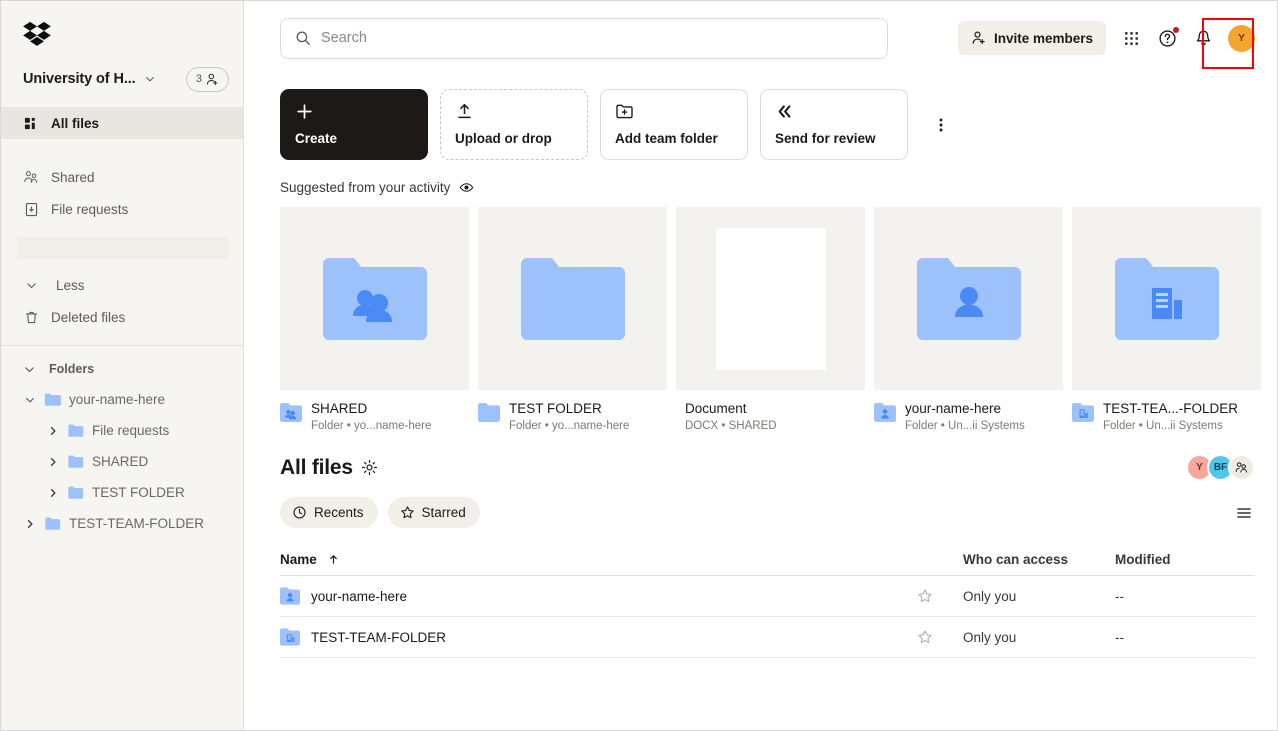 This screenshot has width=1278, height=731. What do you see at coordinates (731, 426) in the screenshot?
I see `suggested-card-sub: DOCX • SHARED` at bounding box center [731, 426].